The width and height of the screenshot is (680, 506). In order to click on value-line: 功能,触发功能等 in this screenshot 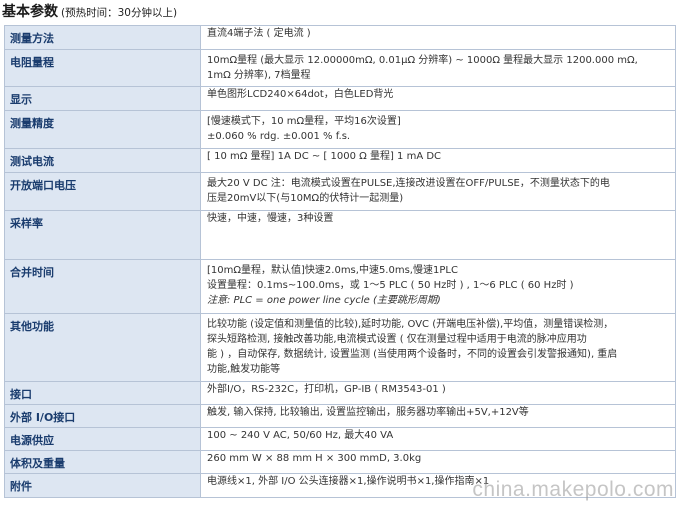, I will do `click(244, 369)`.